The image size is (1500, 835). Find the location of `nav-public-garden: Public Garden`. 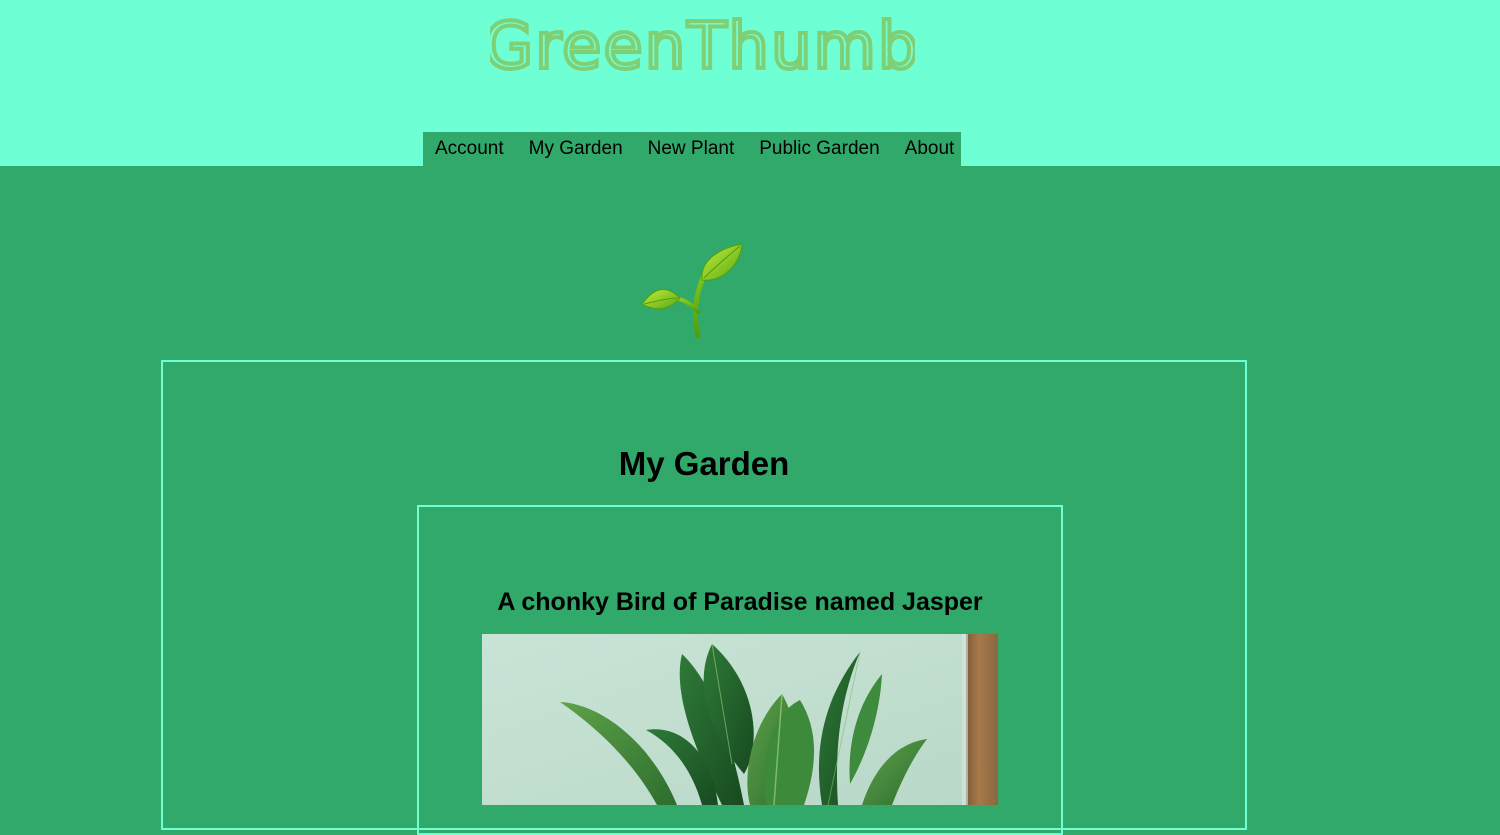

nav-public-garden: Public Garden is located at coordinates (819, 149).